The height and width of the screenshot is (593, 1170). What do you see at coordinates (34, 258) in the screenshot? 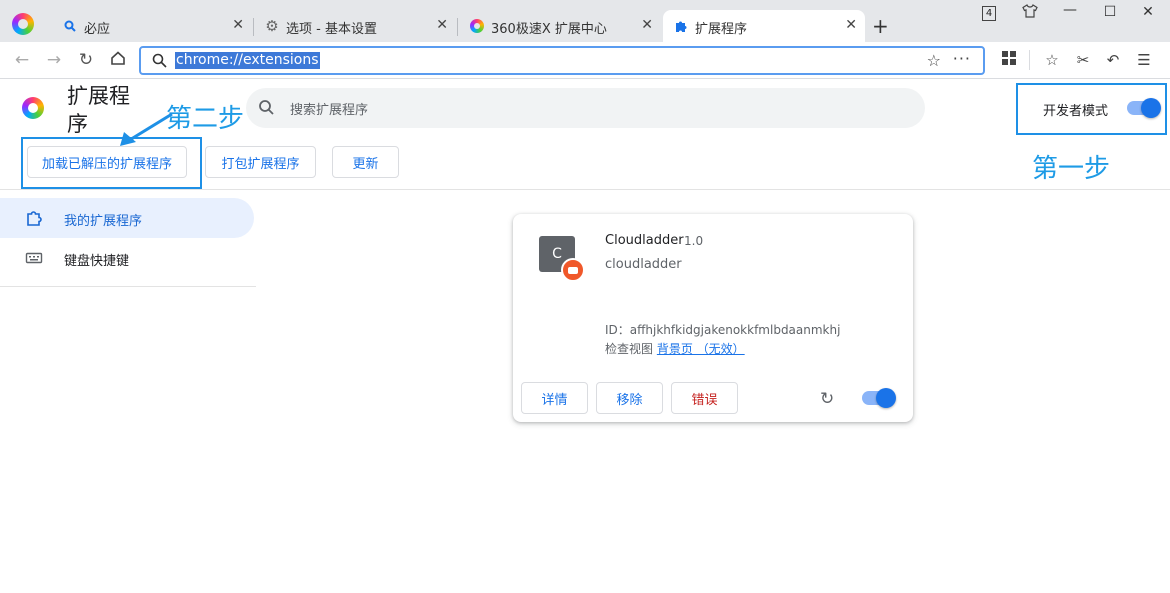
I see `keyboard-icon` at bounding box center [34, 258].